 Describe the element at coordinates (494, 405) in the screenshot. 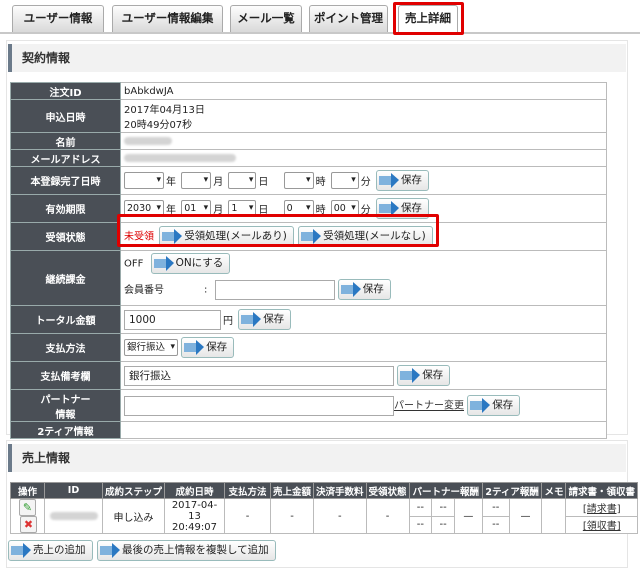

I see `partner-save-button: 保存` at that location.